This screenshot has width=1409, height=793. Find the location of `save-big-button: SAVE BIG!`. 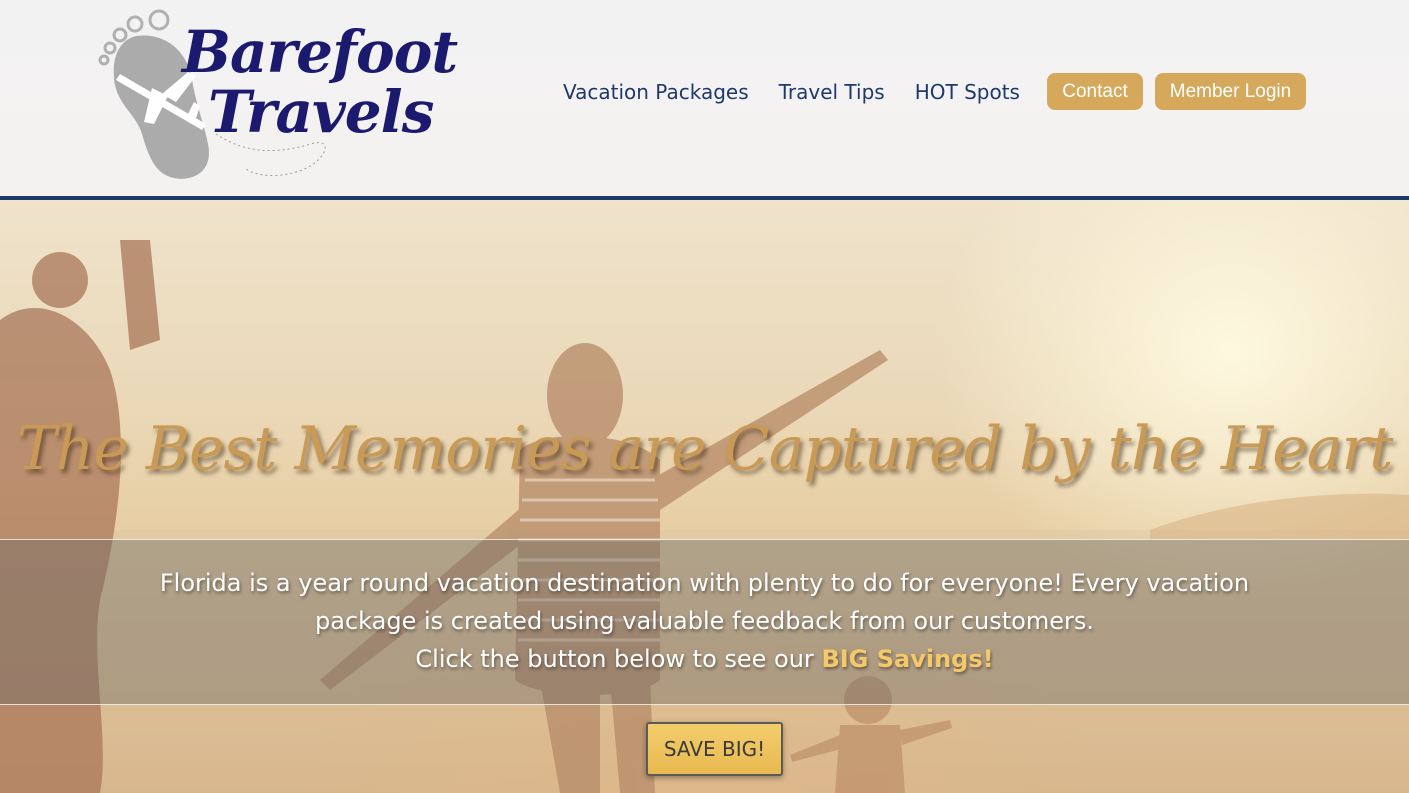

save-big-button: SAVE BIG! is located at coordinates (714, 749).